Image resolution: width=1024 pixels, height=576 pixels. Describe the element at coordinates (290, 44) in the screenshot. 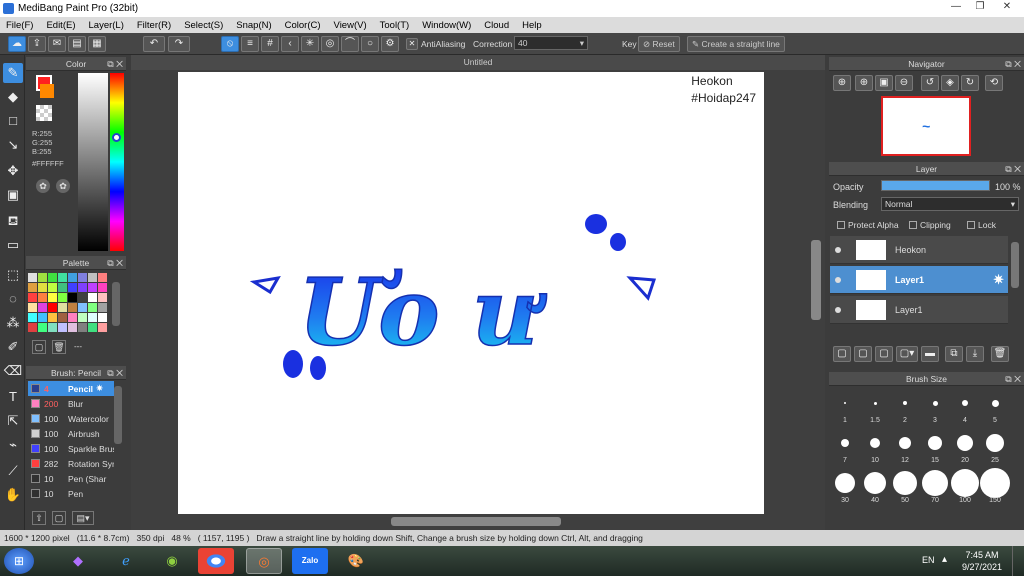

I see `perspective-snap-icon: ‹` at that location.